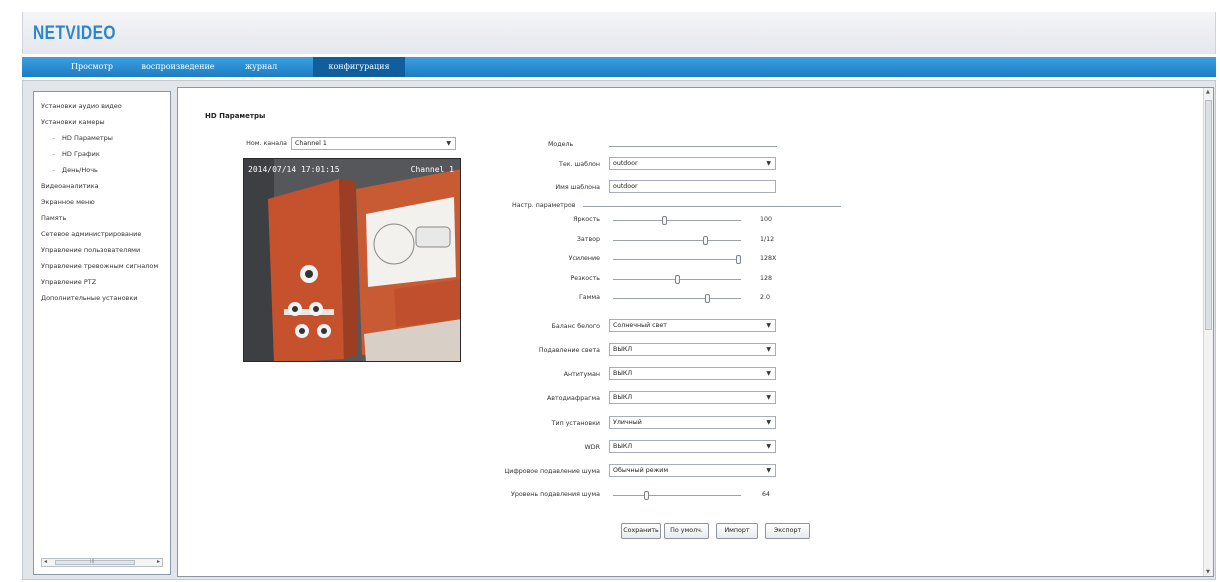  I want to click on shutter-slider, so click(677, 240).